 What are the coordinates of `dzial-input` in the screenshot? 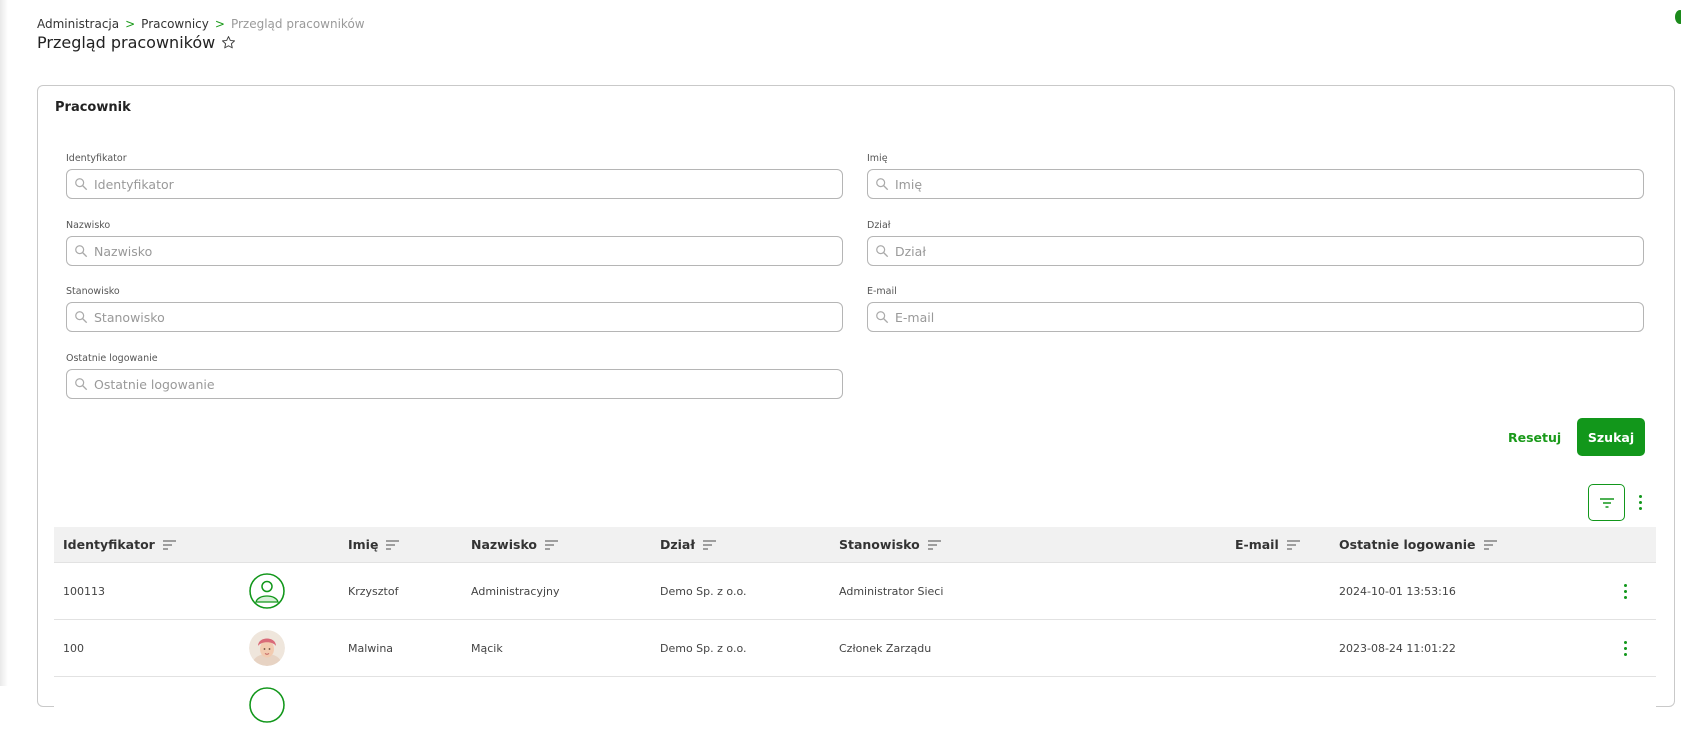 It's located at (1268, 251).